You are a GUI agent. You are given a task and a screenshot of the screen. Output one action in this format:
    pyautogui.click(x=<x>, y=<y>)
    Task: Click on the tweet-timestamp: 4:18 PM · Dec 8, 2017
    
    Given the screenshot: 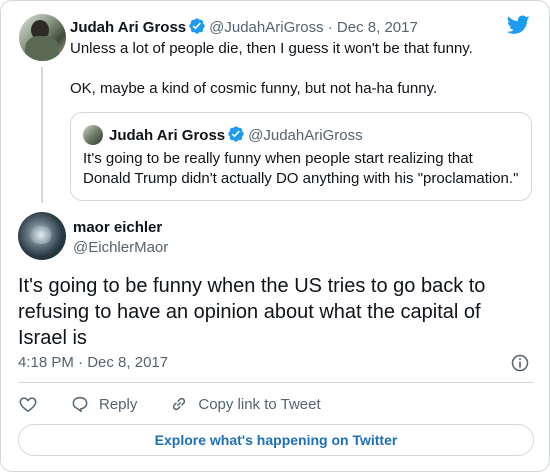 What is the action you would take?
    pyautogui.click(x=93, y=363)
    